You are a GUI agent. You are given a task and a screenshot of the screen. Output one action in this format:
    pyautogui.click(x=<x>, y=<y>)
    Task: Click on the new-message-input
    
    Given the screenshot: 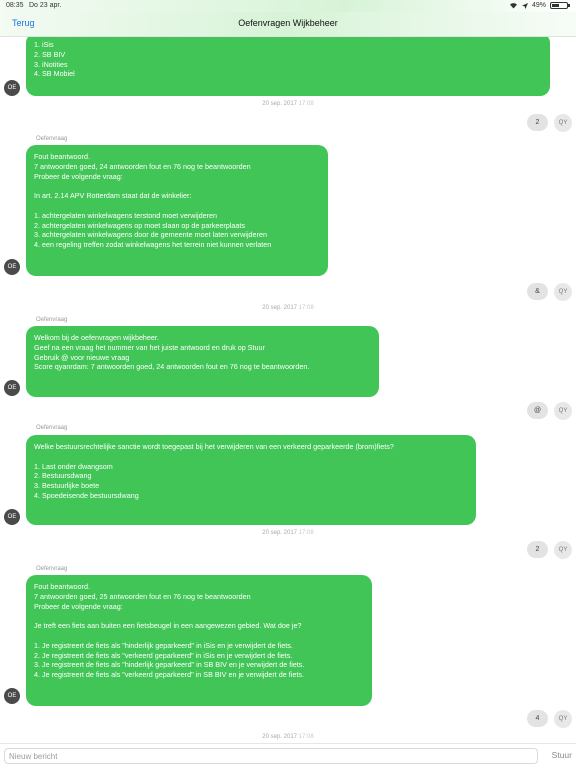 What is the action you would take?
    pyautogui.click(x=271, y=756)
    